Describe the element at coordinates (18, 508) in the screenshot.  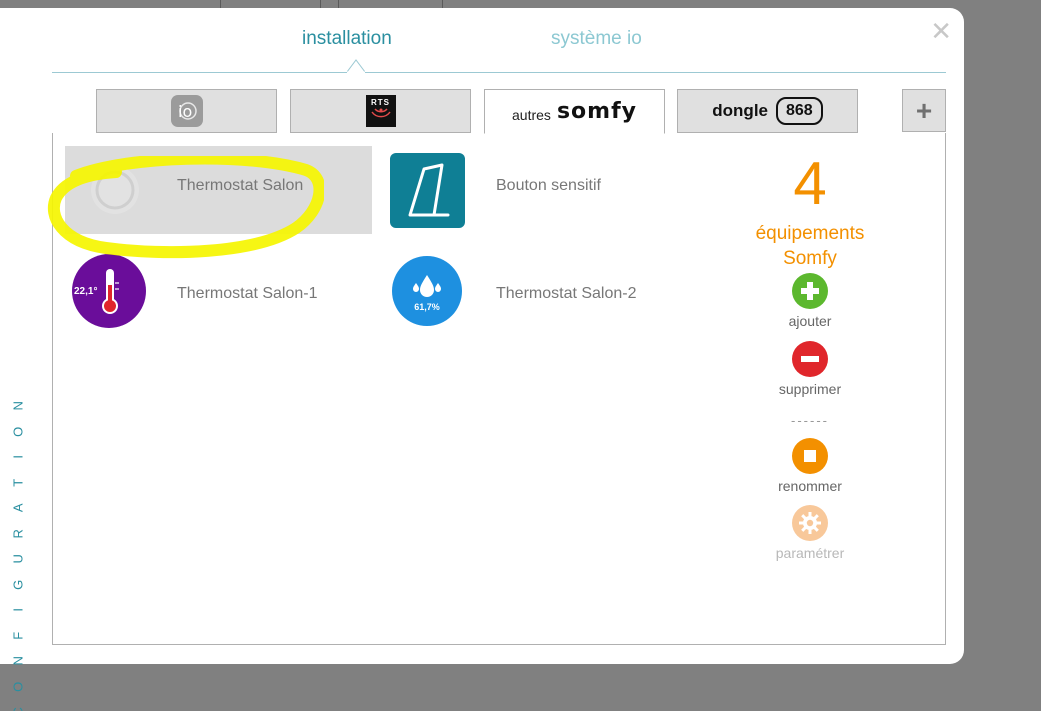
I see `sidebar-letter: A` at that location.